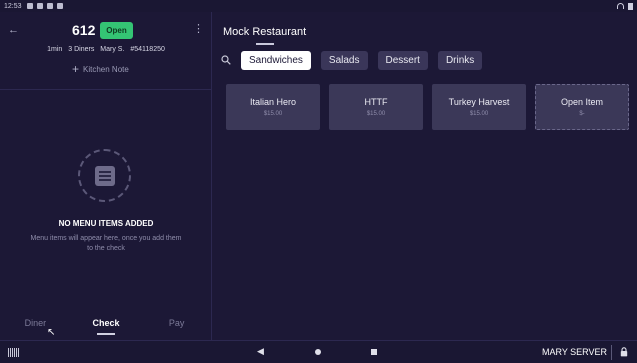 The height and width of the screenshot is (363, 637). I want to click on lock-icon, so click(624, 352).